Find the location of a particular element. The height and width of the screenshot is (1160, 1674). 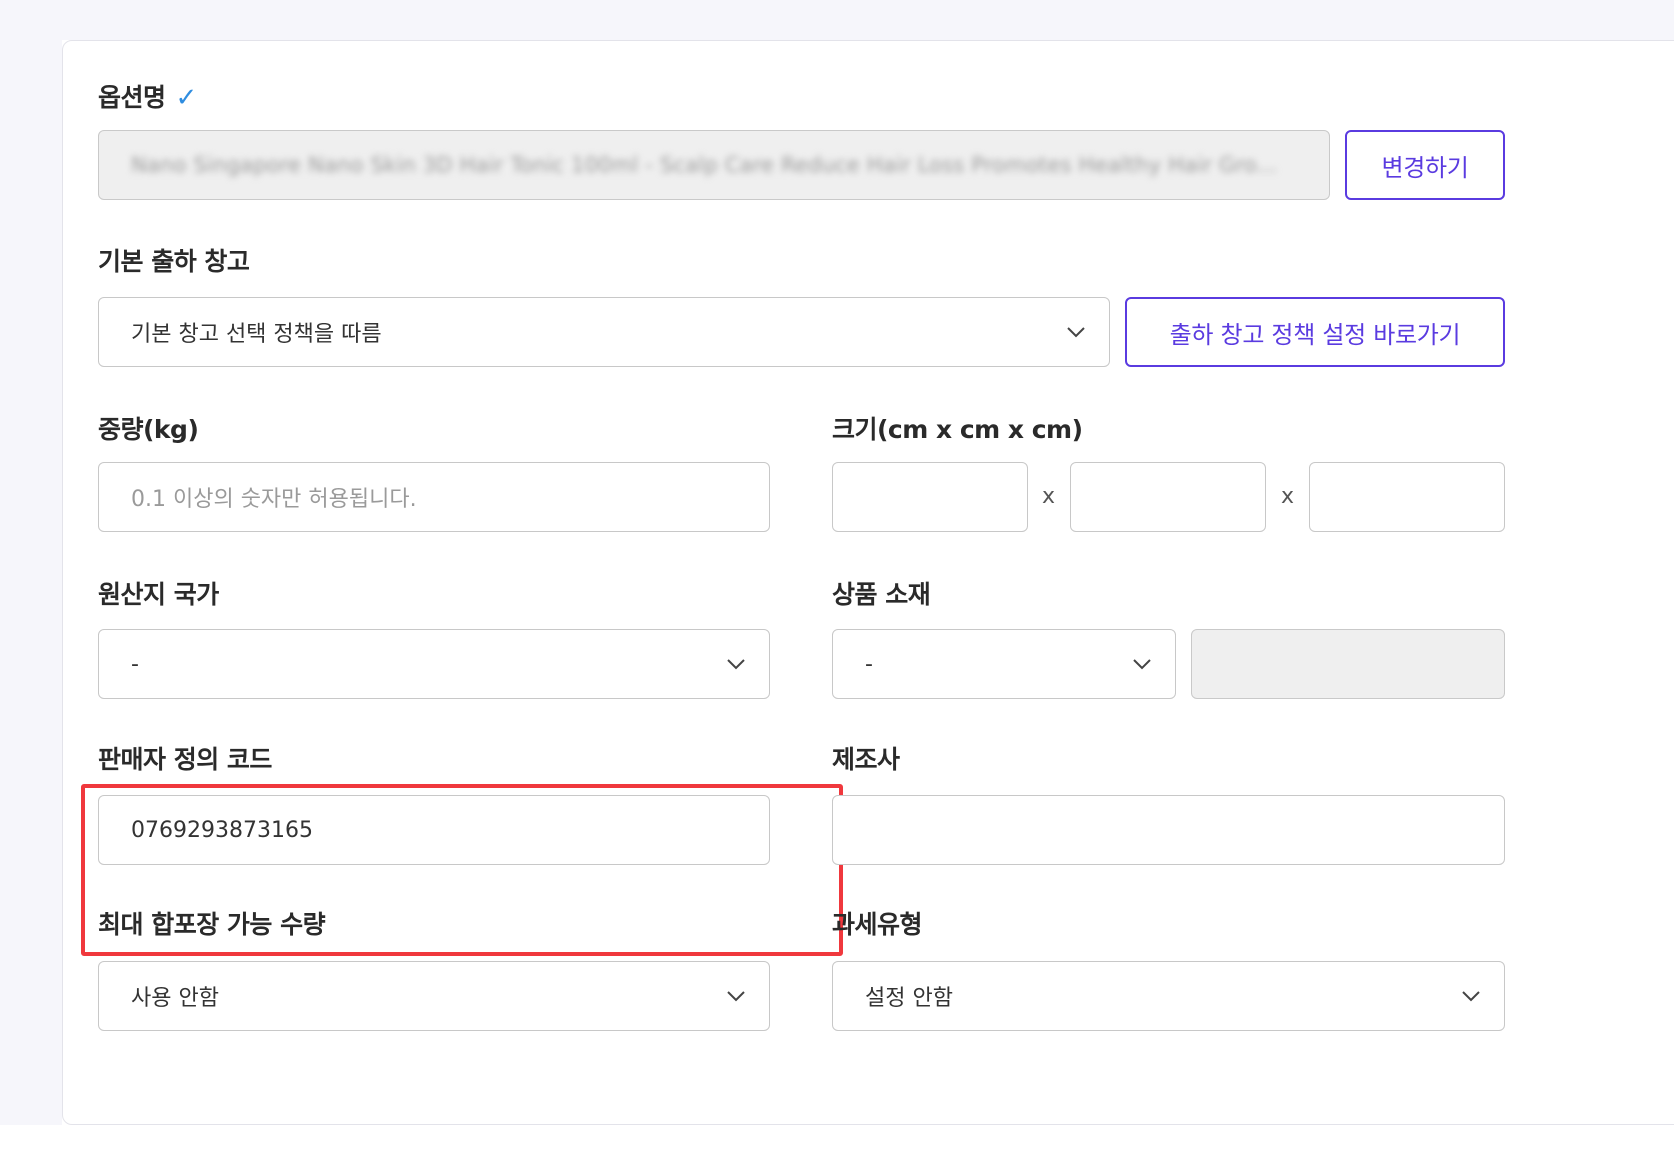

material-select: - is located at coordinates (1004, 664).